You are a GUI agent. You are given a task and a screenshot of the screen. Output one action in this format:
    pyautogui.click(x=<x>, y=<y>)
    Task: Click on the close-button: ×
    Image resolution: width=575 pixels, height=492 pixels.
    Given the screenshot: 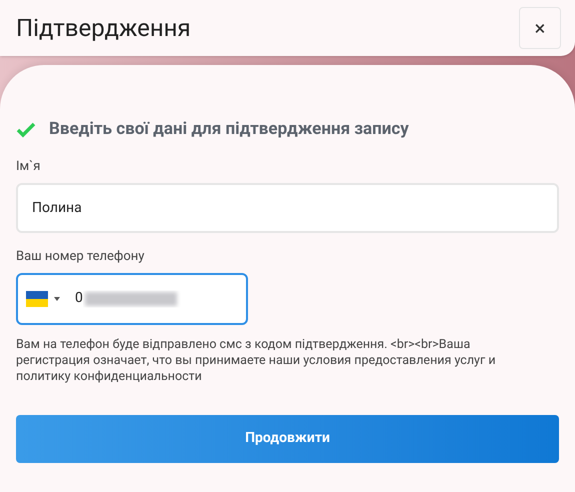 What is the action you would take?
    pyautogui.click(x=540, y=28)
    